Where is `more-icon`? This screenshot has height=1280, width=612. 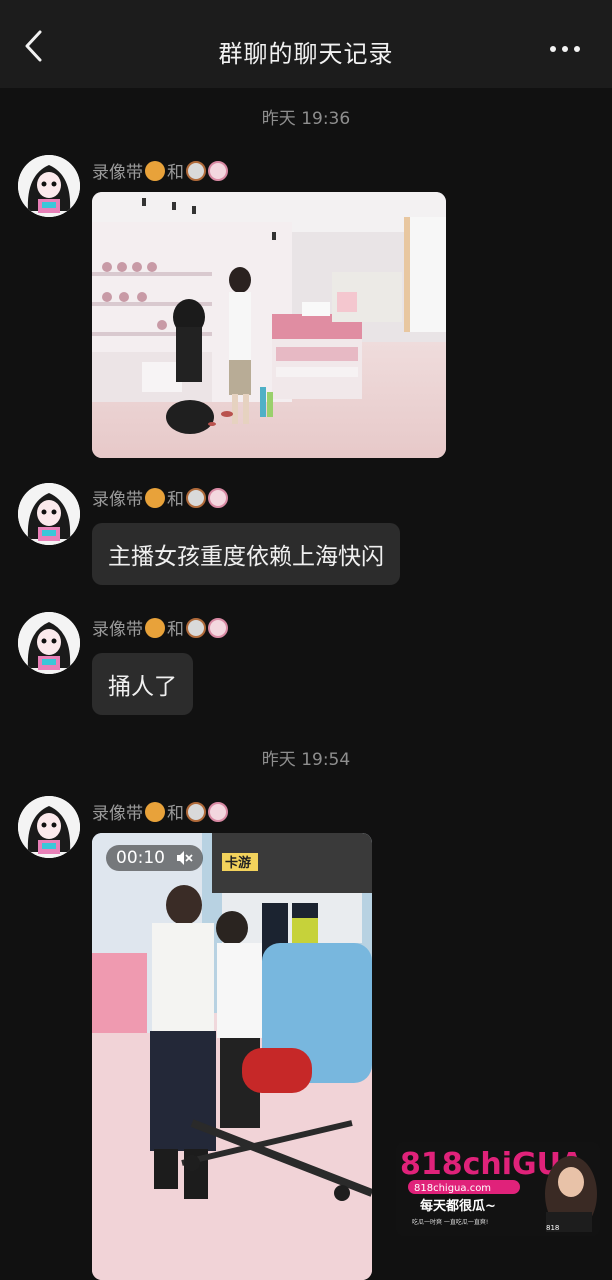
more-icon is located at coordinates (565, 49).